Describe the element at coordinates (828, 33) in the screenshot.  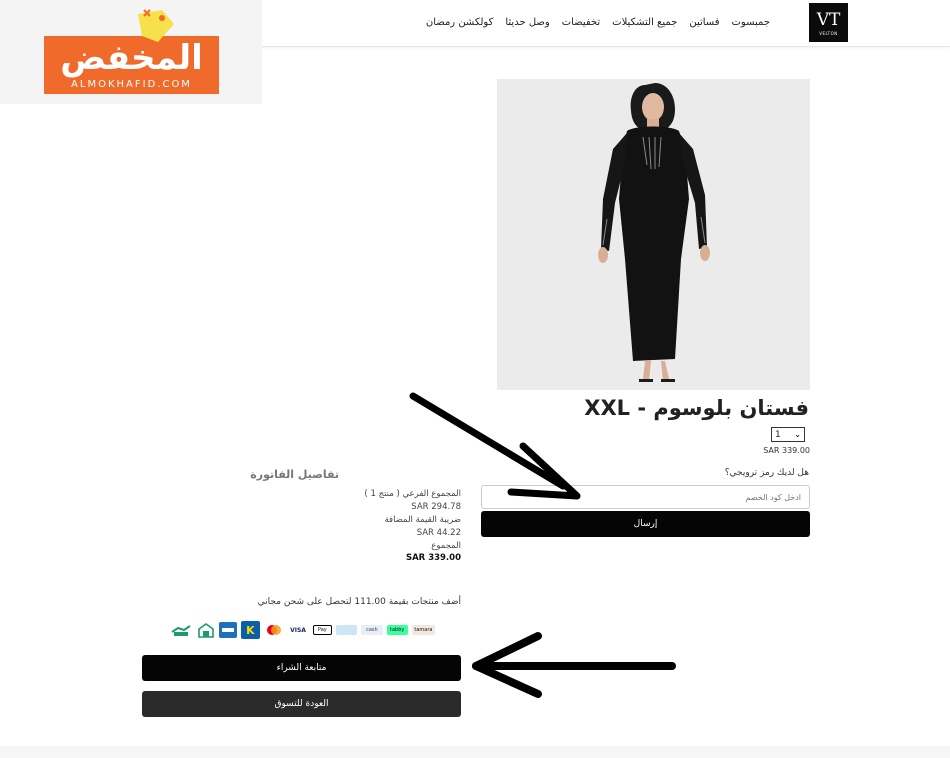
I see `brand-name: VELTON` at that location.